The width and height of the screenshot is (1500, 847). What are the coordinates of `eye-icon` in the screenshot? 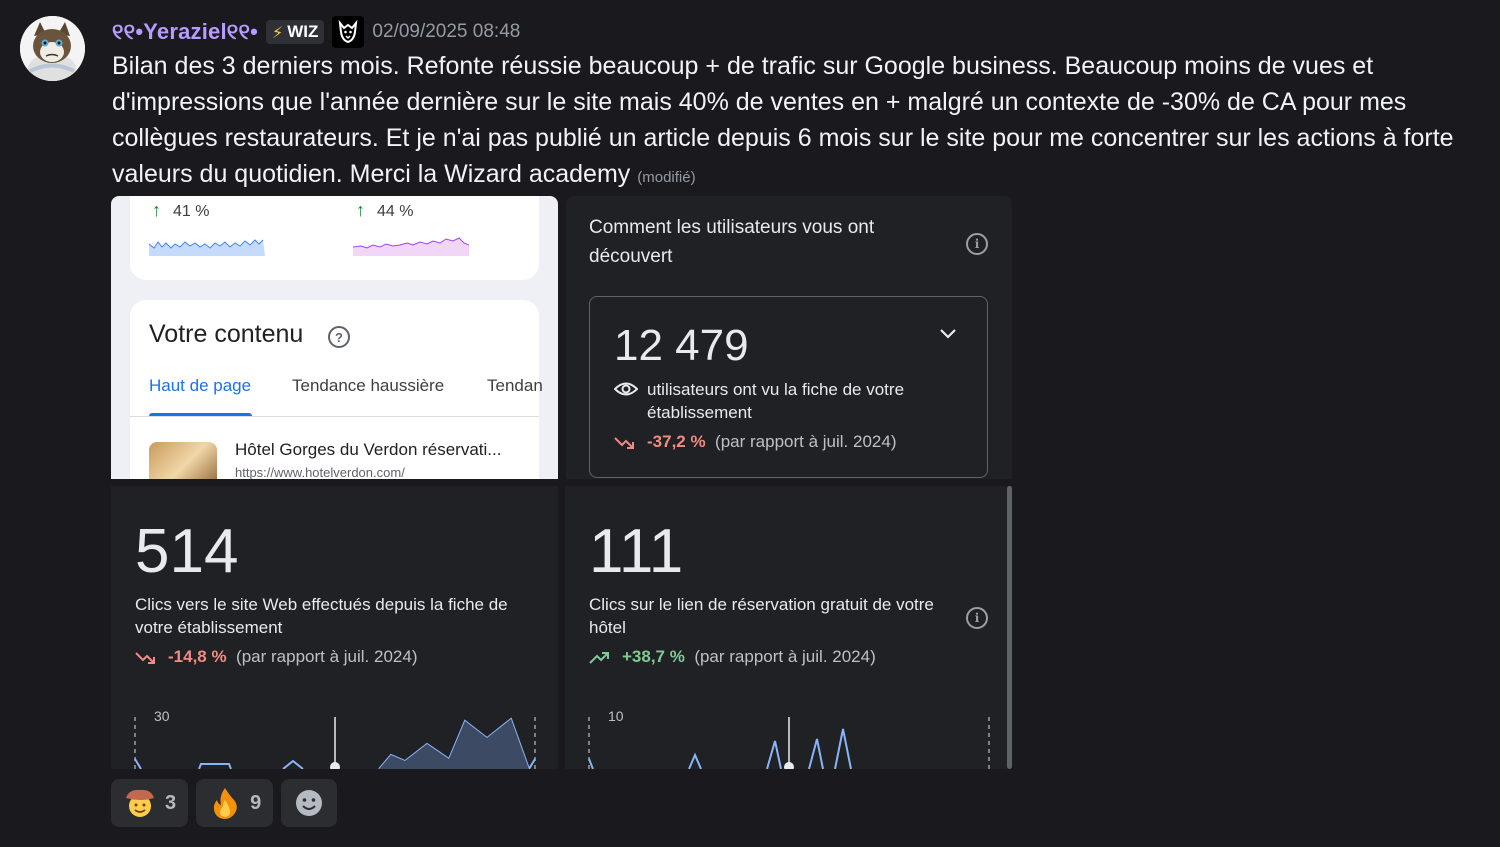 It's located at (626, 389).